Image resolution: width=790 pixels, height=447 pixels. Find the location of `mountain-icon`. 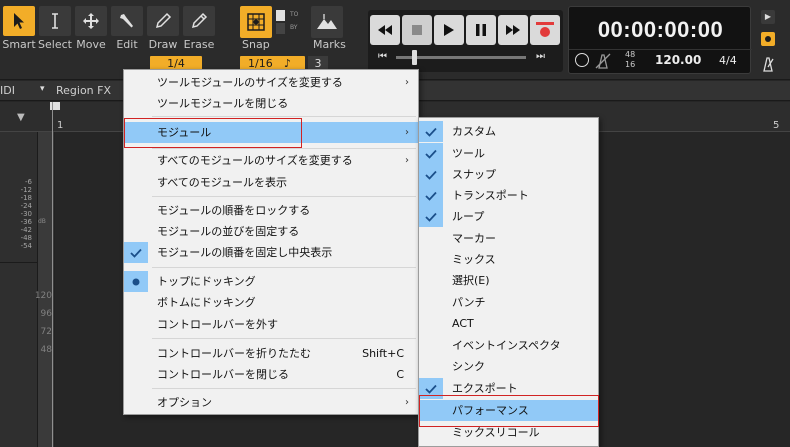

mountain-icon is located at coordinates (327, 21).